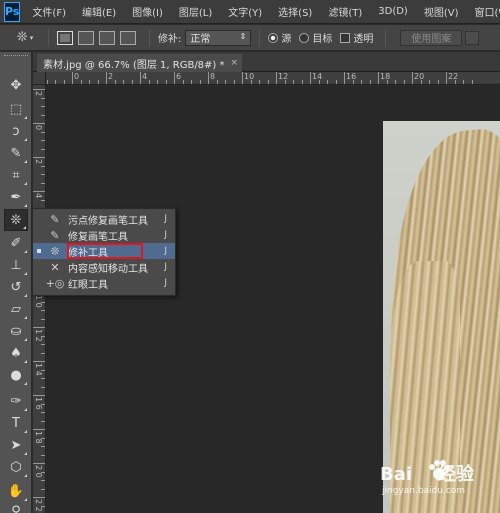 The height and width of the screenshot is (513, 500). What do you see at coordinates (16, 85) in the screenshot?
I see `move-tool: ✥` at bounding box center [16, 85].